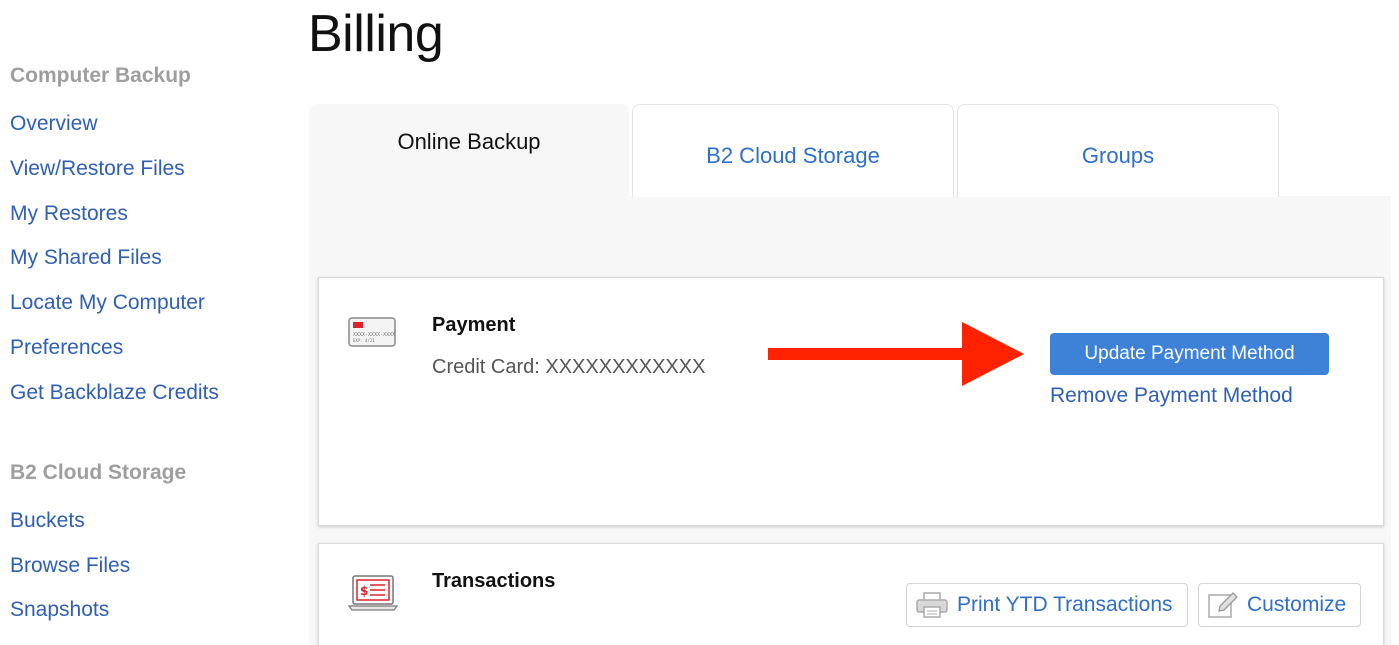 This screenshot has width=1399, height=645. Describe the element at coordinates (114, 393) in the screenshot. I see `sidebar-item-get-backblaze-credits: Get Backblaze Credits` at that location.